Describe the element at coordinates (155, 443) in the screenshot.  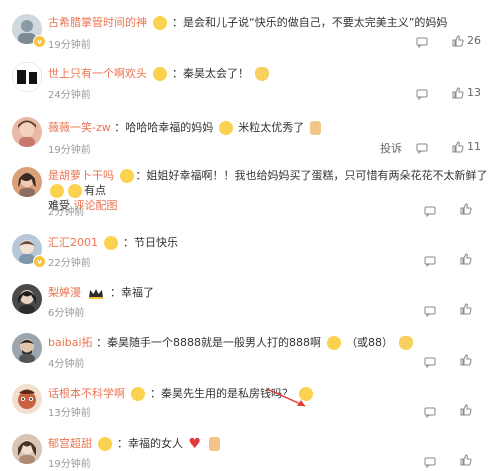
I see `comment-text: 幸福的女人` at that location.